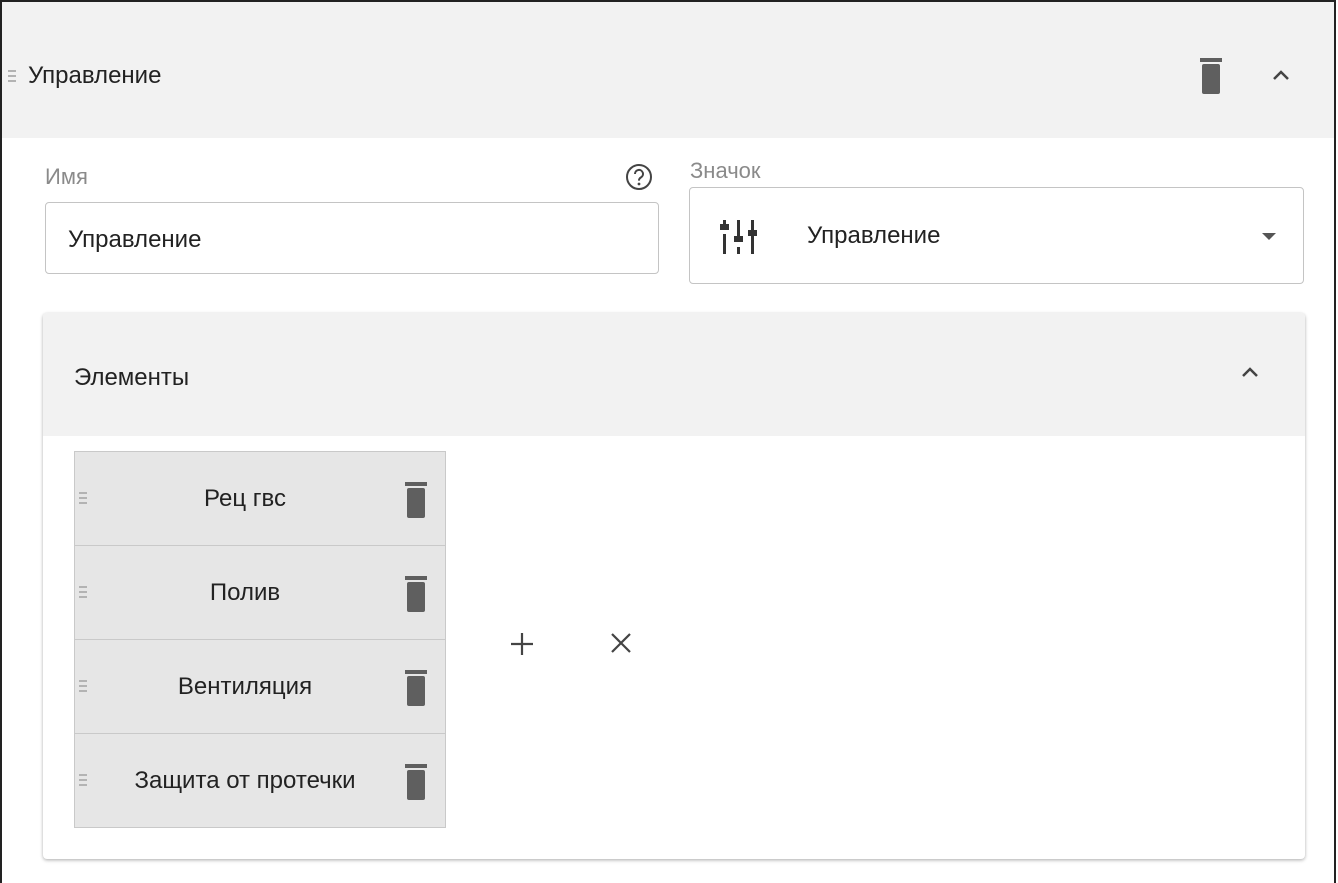 The image size is (1338, 883). Describe the element at coordinates (674, 374) in the screenshot. I see `elements-card-header: Элементы` at that location.